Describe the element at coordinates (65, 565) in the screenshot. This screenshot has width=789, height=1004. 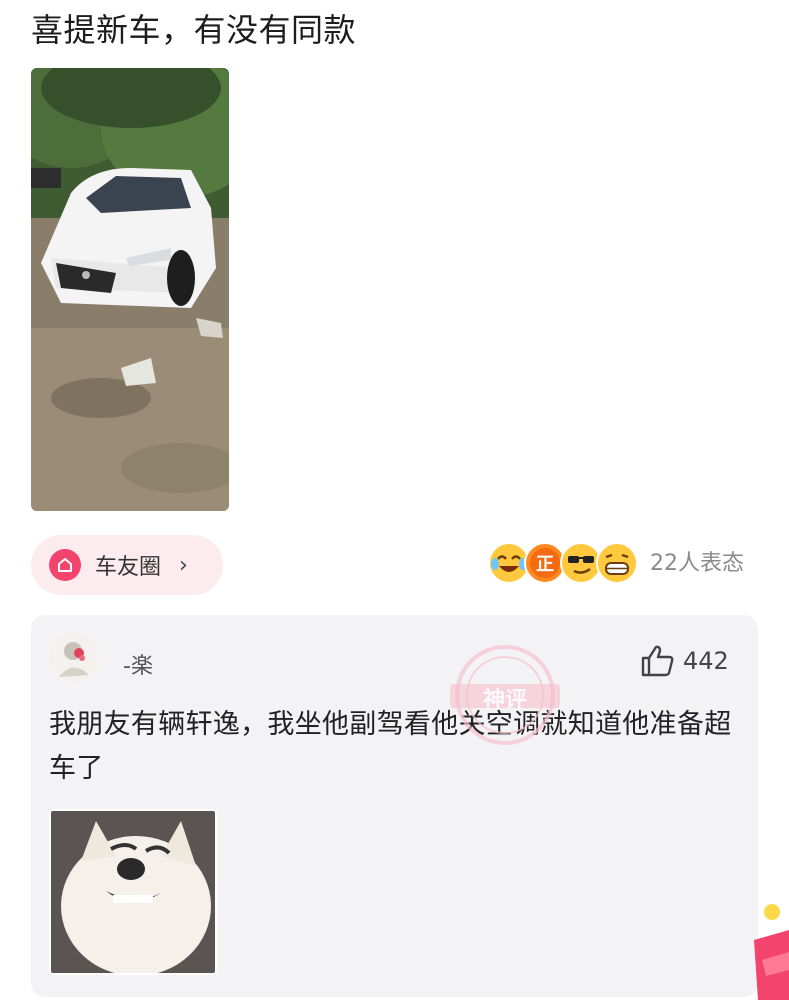
I see `circle-home-icon` at that location.